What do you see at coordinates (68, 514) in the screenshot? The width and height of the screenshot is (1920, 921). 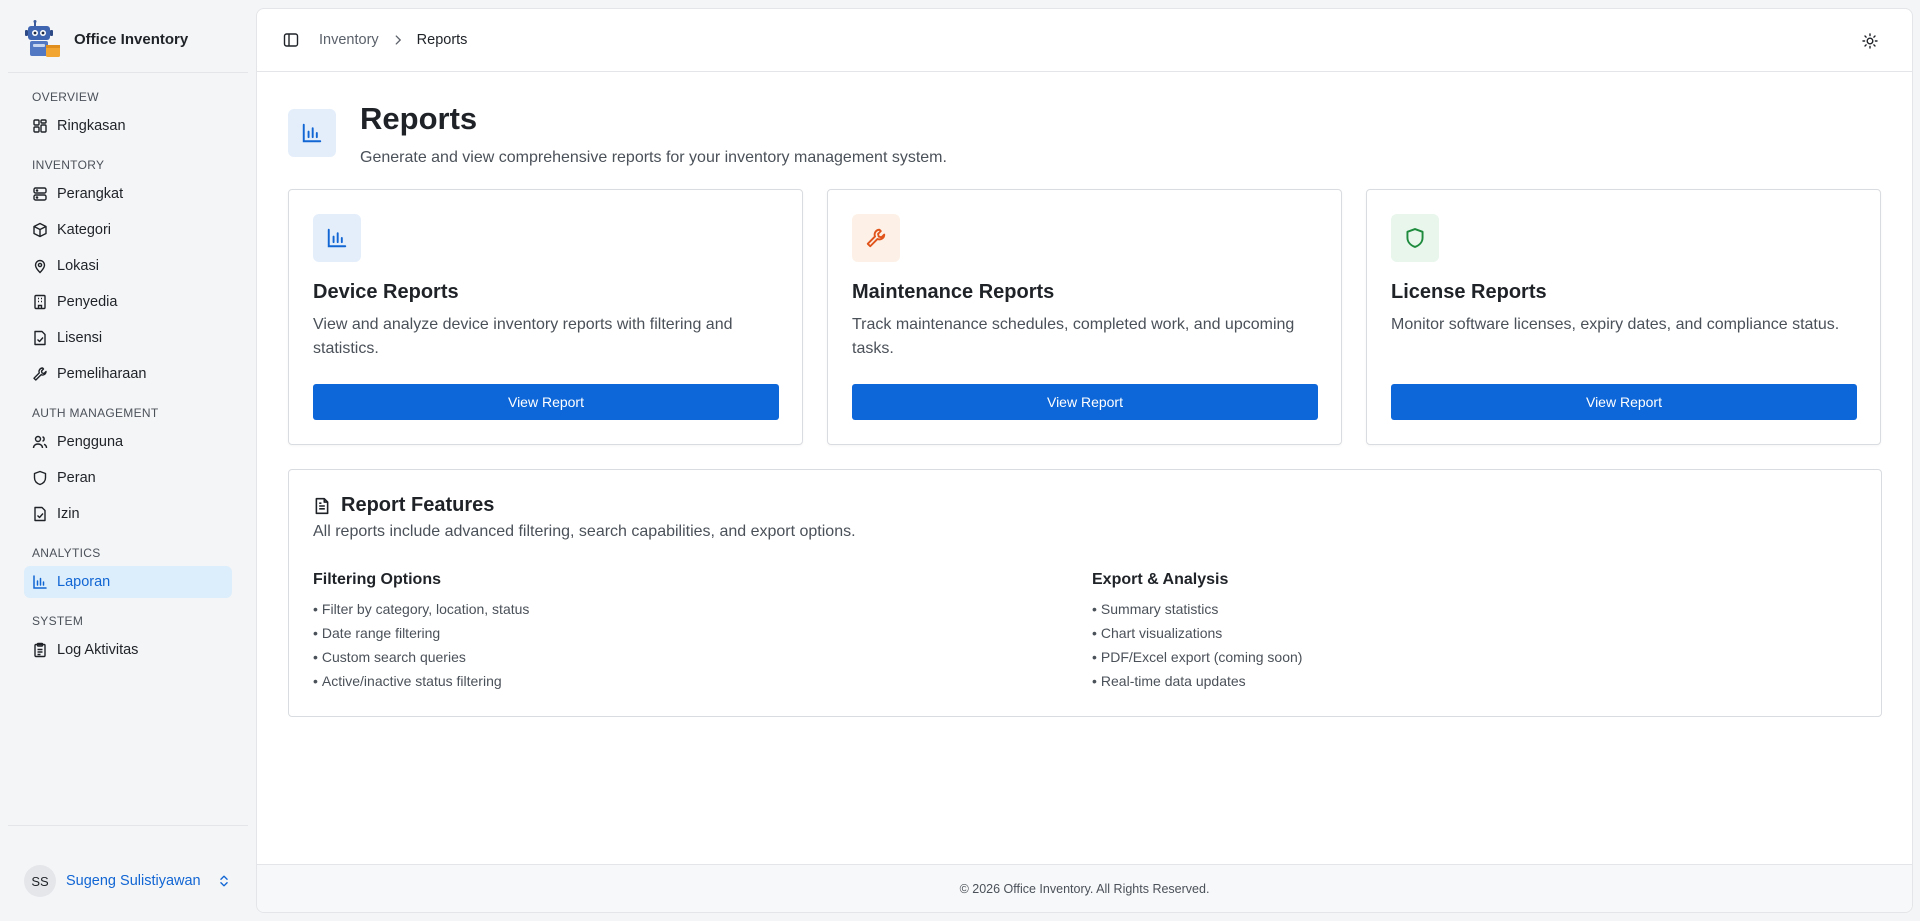 I see `sidebar-item-label: Izin` at bounding box center [68, 514].